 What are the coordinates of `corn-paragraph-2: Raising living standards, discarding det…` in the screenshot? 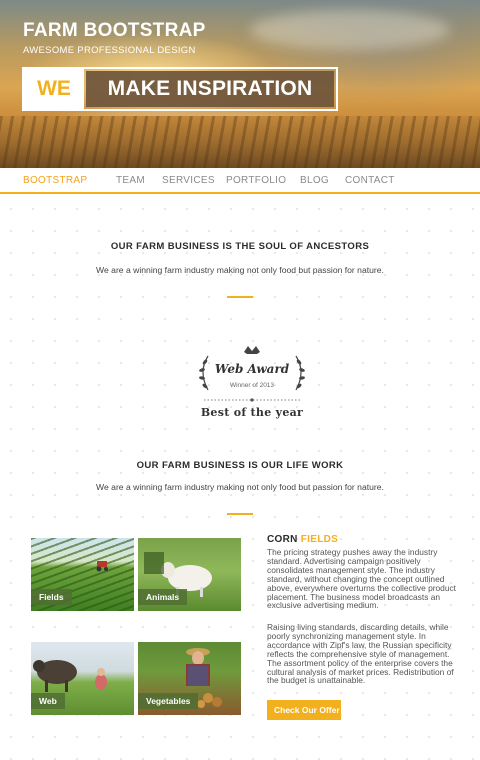 It's located at (360, 654).